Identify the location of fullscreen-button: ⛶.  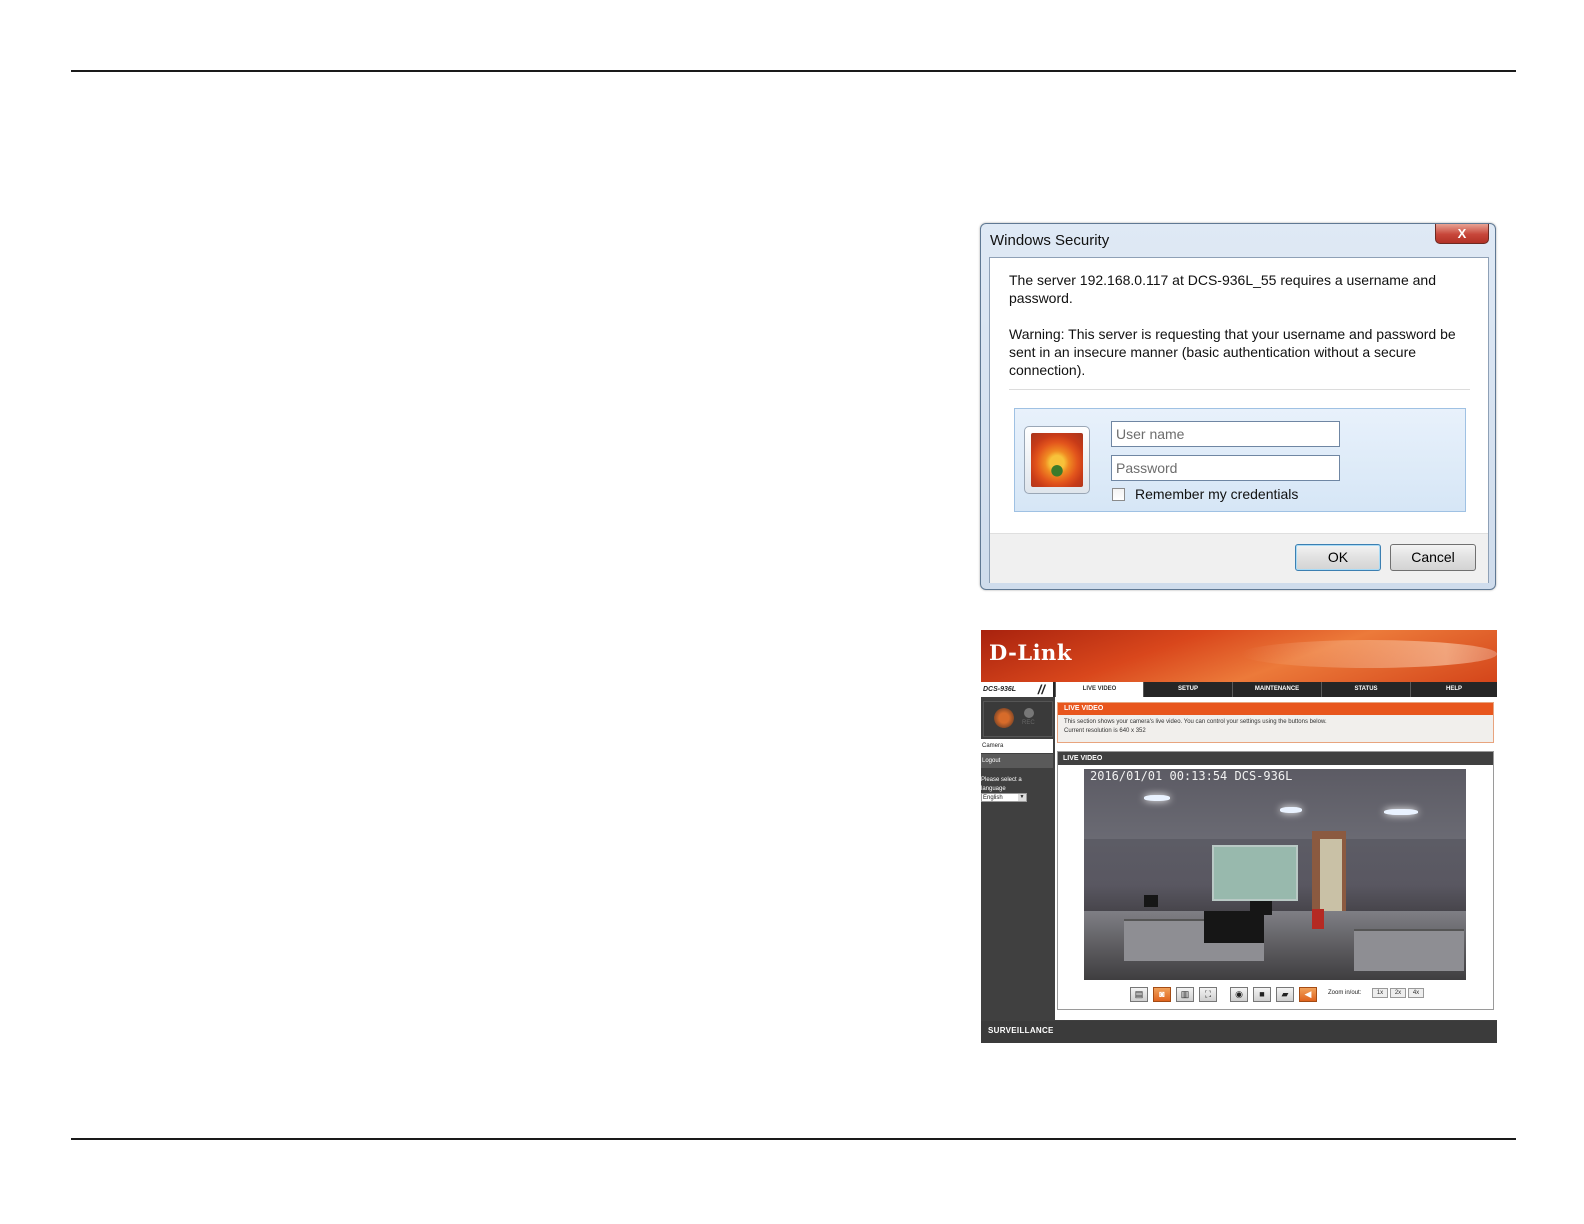
(1208, 994).